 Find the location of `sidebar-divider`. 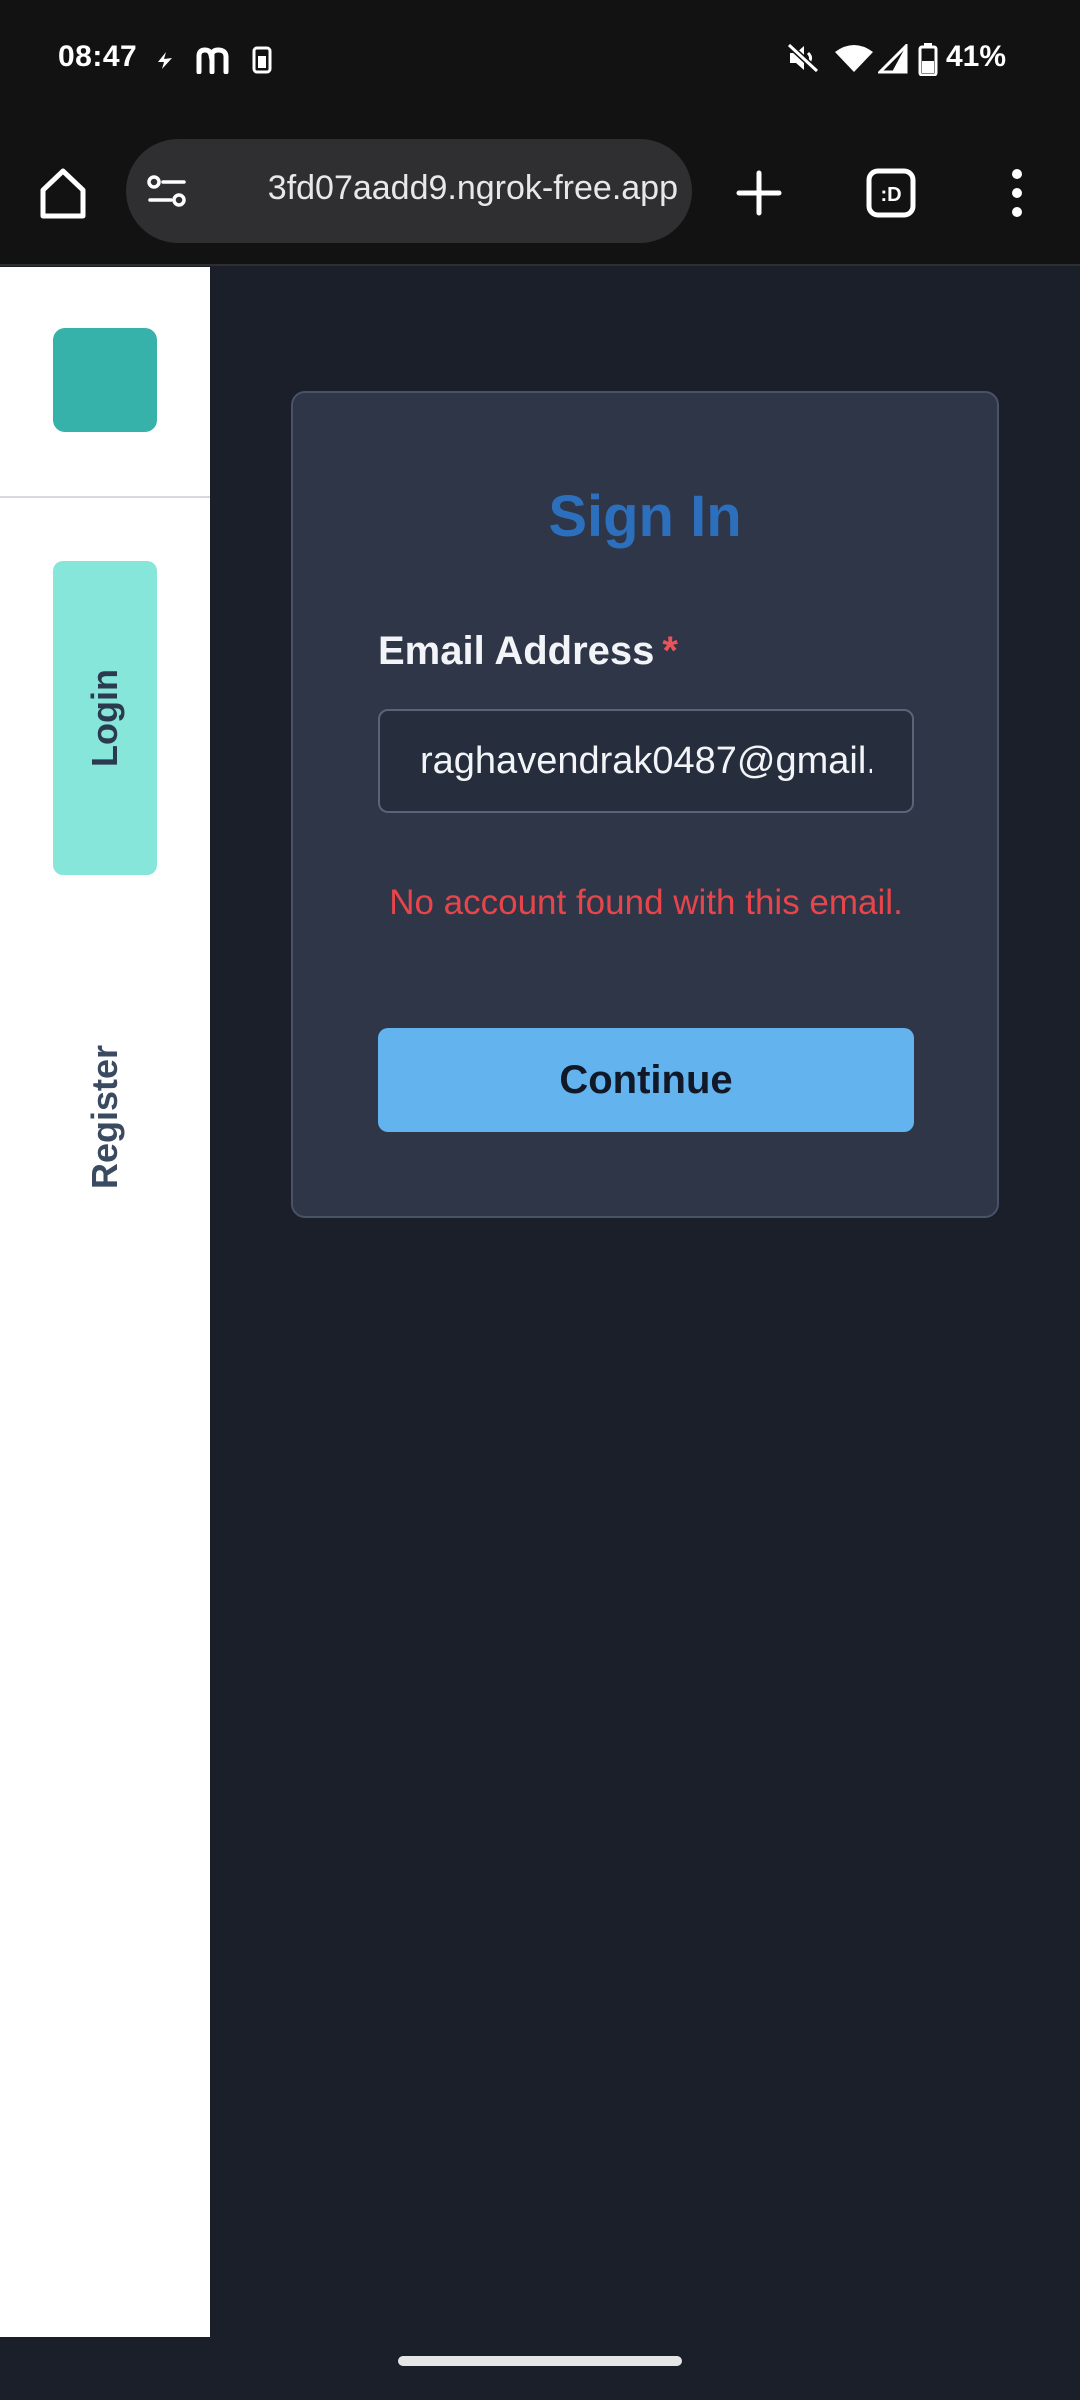

sidebar-divider is located at coordinates (105, 497).